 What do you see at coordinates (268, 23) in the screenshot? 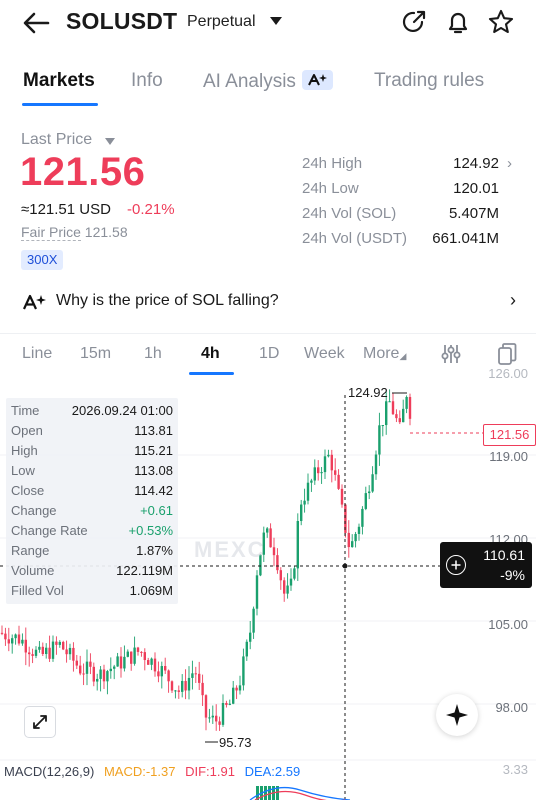
I see `header: SOLUSDT Perpetual` at bounding box center [268, 23].